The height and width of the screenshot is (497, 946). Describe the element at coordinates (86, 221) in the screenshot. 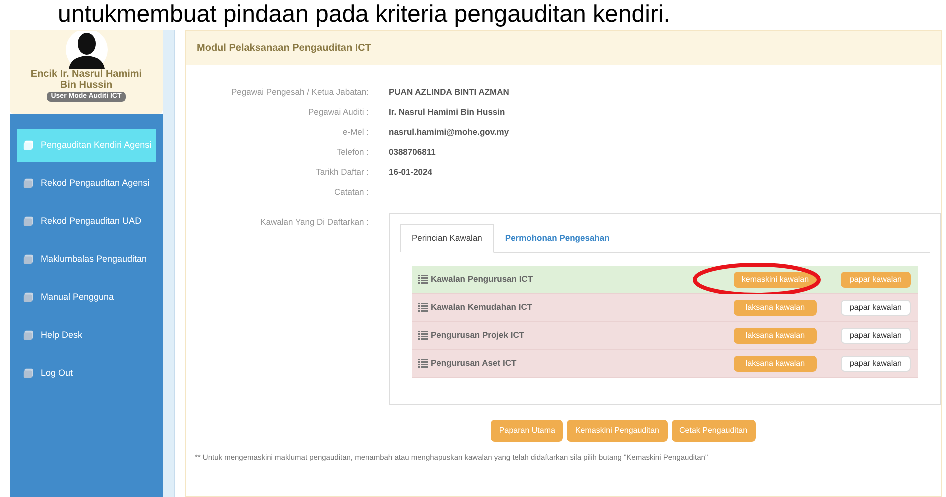

I see `sidebar-item: Rekod Pengauditan UAD` at that location.